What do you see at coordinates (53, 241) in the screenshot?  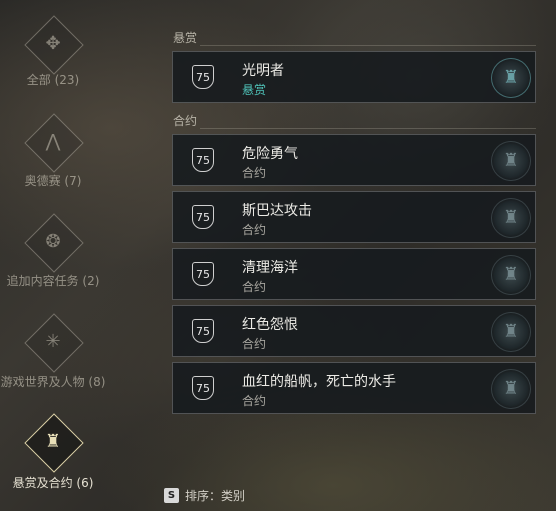 I see `category-glyph: ❂` at bounding box center [53, 241].